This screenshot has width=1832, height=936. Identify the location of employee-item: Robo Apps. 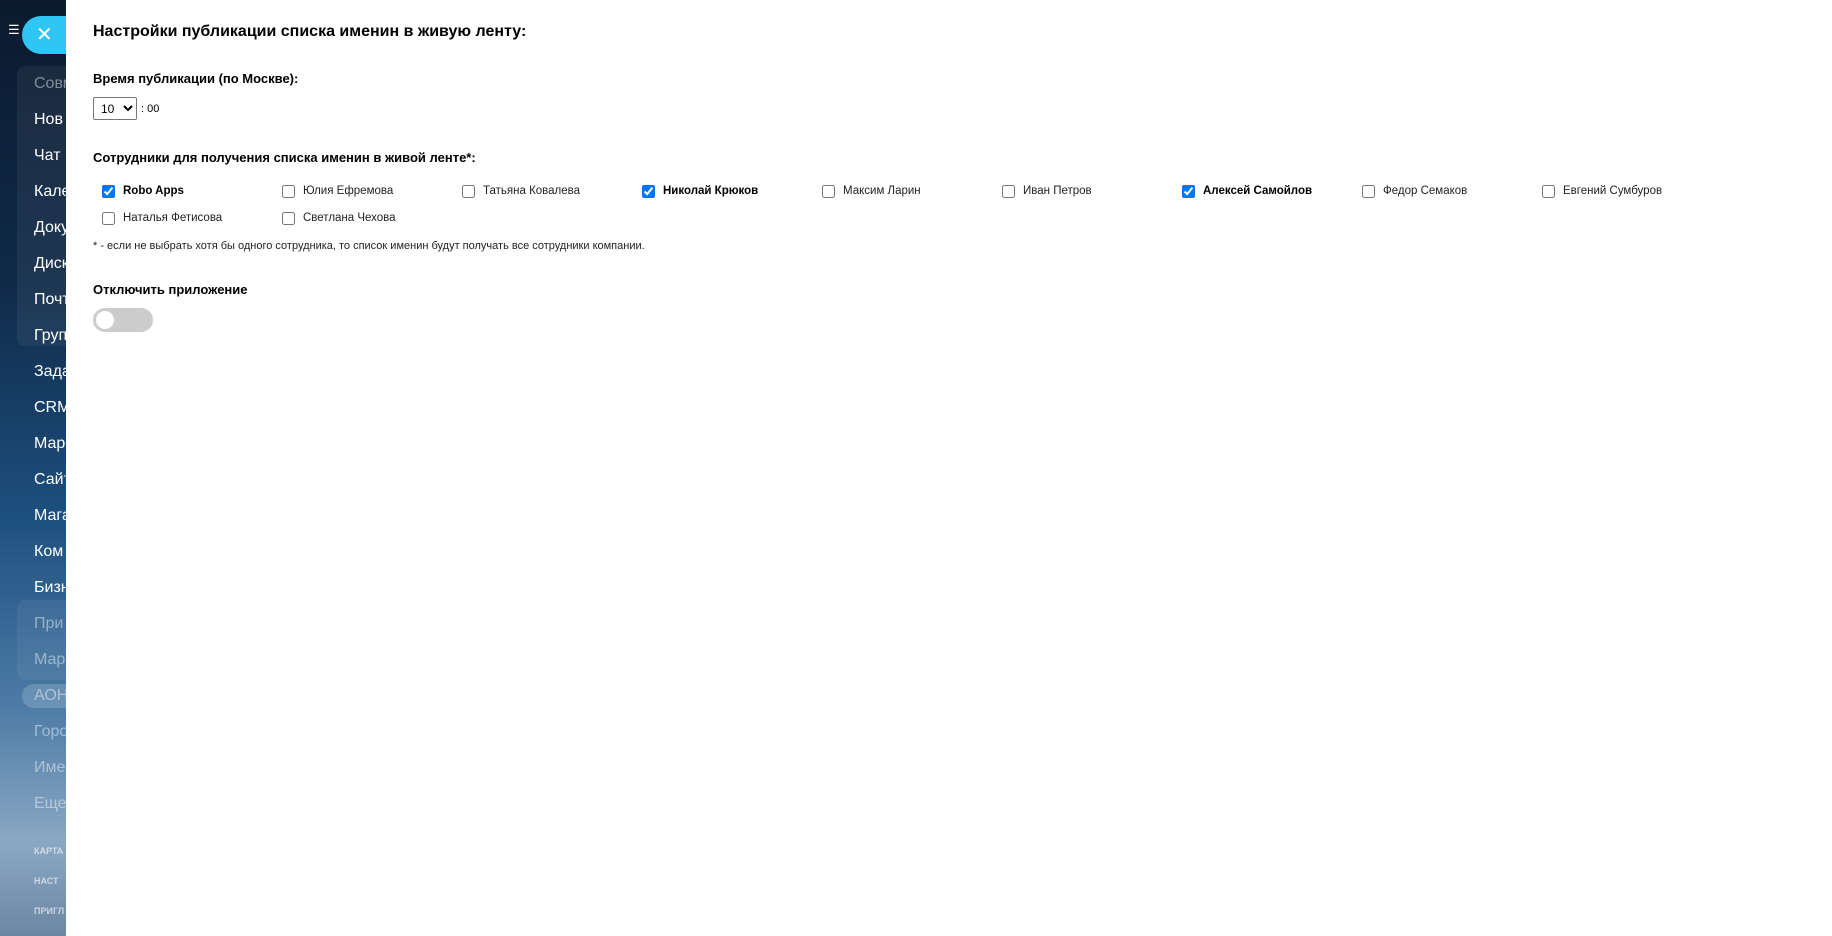
(192, 191).